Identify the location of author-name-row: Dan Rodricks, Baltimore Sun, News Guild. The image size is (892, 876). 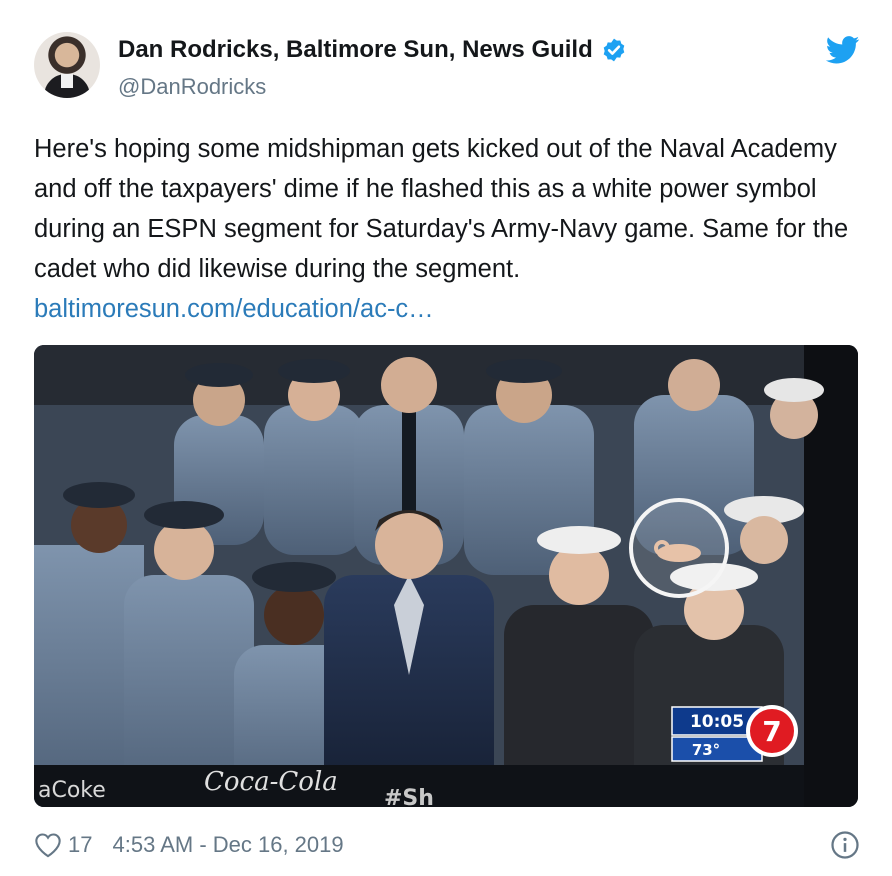
(372, 50).